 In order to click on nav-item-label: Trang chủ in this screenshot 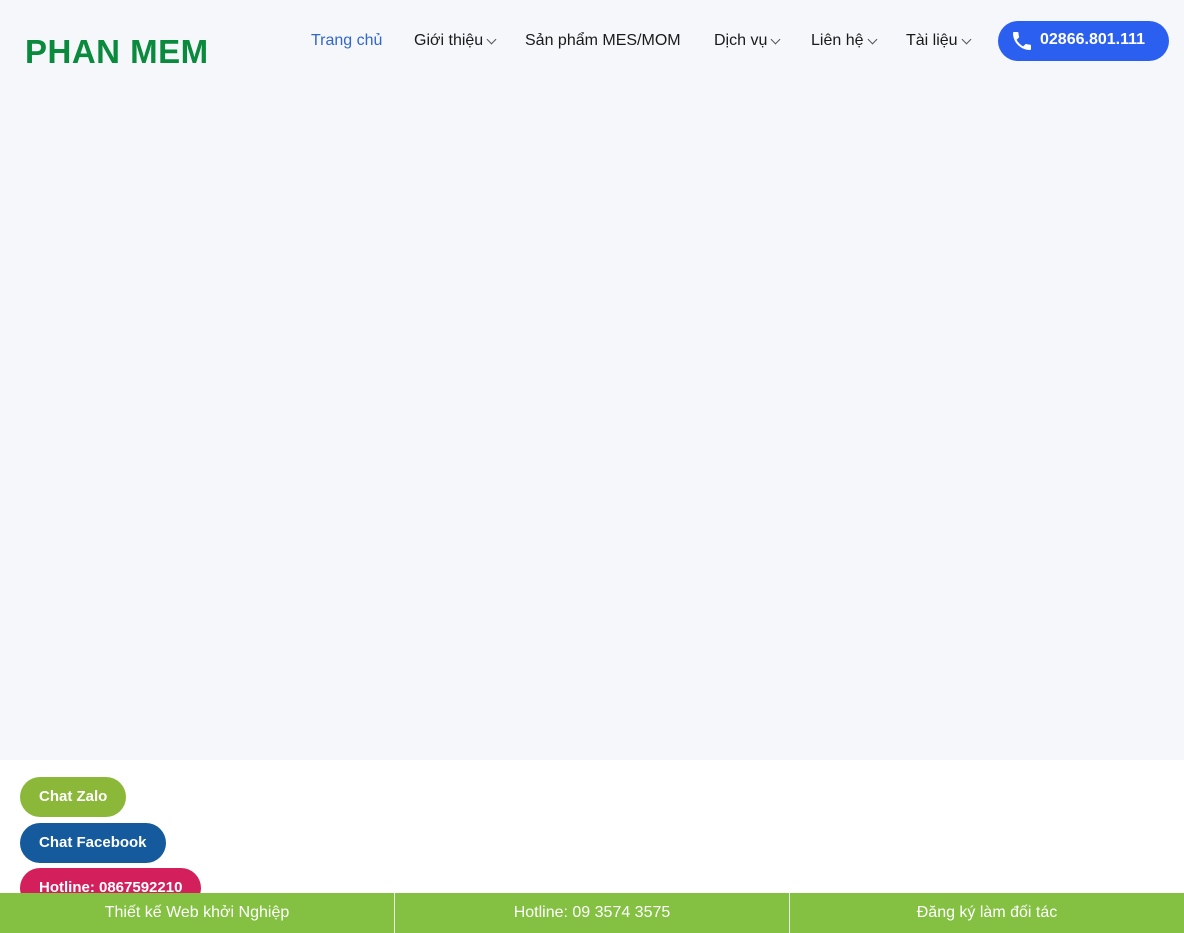, I will do `click(347, 40)`.